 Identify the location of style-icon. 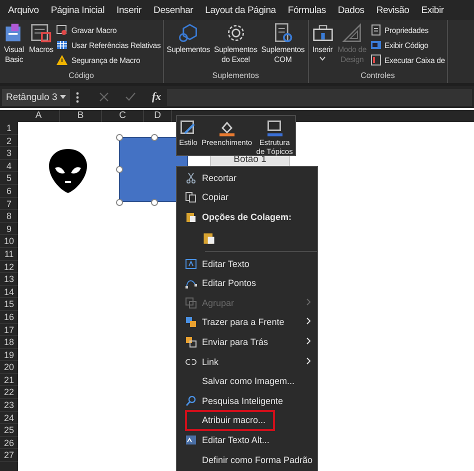
(188, 128).